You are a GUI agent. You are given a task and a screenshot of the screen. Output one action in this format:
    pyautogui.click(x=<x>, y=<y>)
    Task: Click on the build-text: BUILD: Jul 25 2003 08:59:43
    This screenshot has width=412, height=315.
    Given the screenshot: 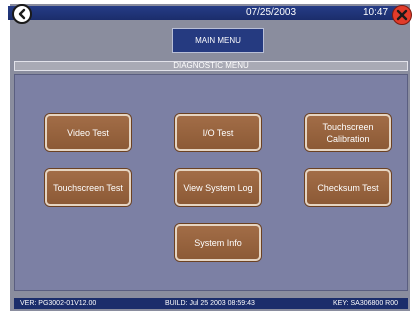 What is the action you would take?
    pyautogui.click(x=210, y=303)
    